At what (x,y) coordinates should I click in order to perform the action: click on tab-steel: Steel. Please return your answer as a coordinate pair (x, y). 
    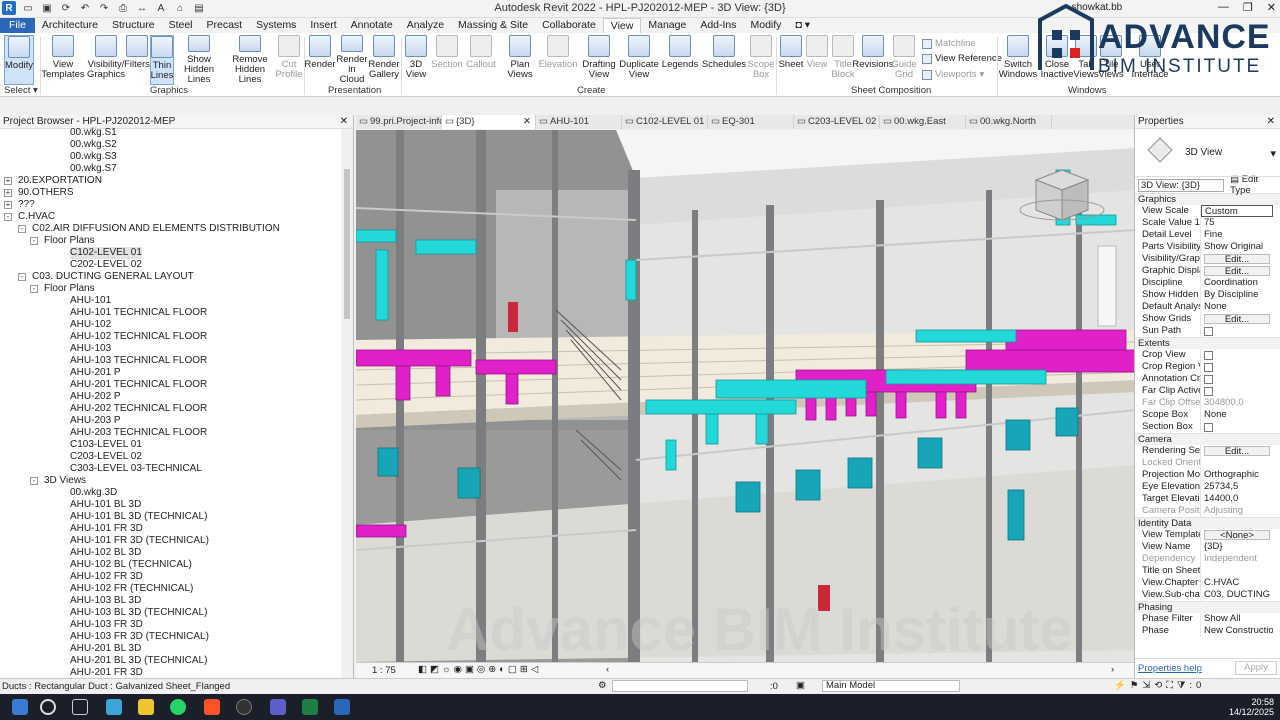
    Looking at the image, I should click on (181, 25).